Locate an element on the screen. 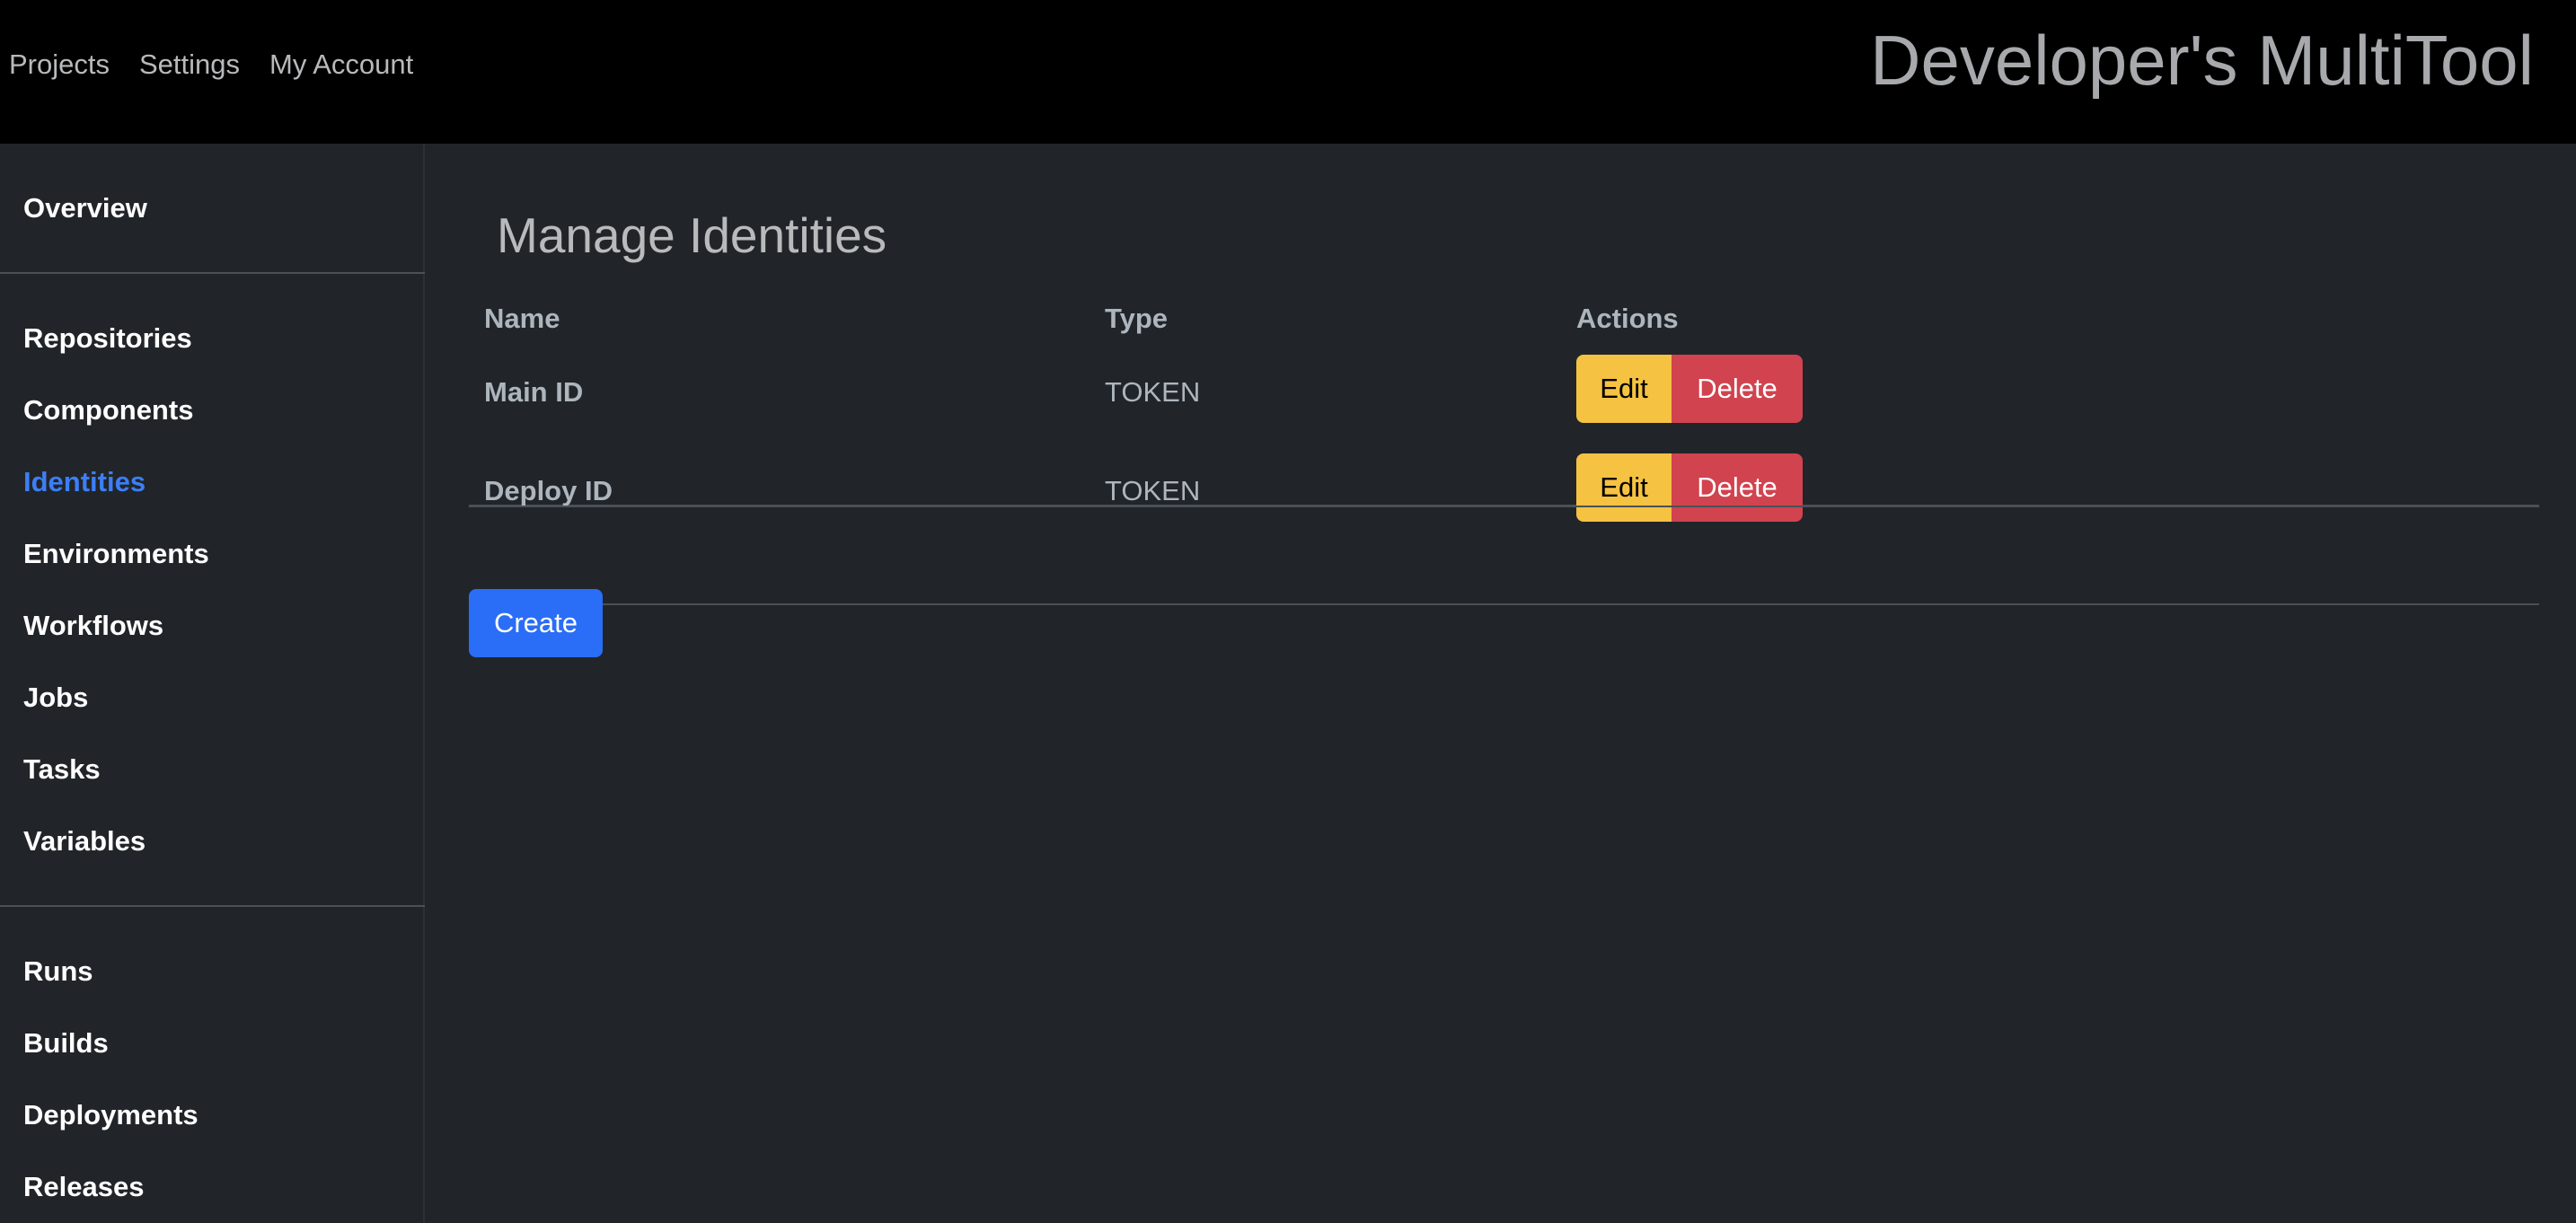 The width and height of the screenshot is (2576, 1223). sidebar-item-releases: Releases is located at coordinates (83, 1187).